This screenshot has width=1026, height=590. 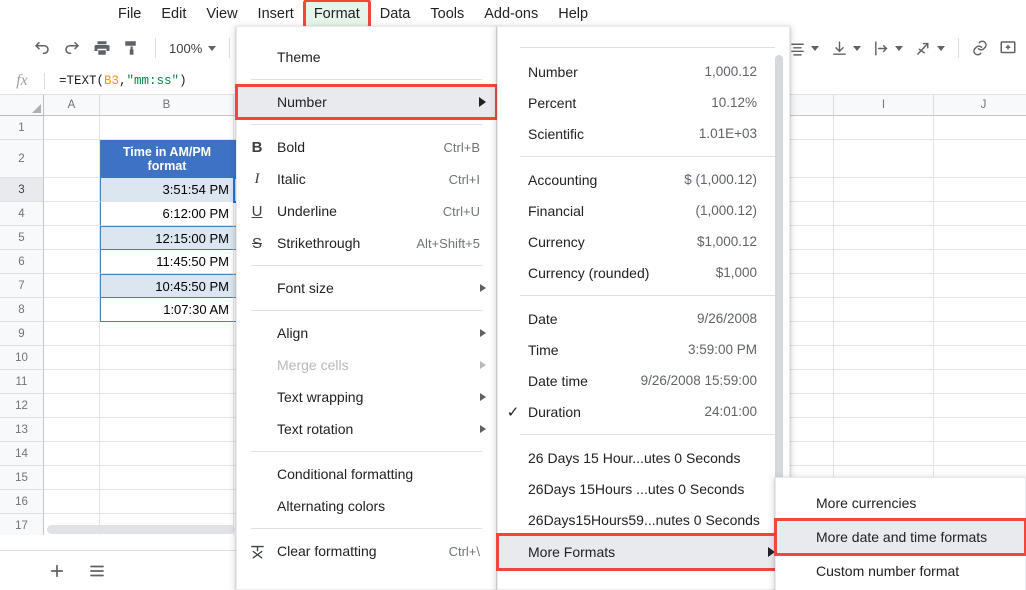 I want to click on cell-i13, so click(x=884, y=430).